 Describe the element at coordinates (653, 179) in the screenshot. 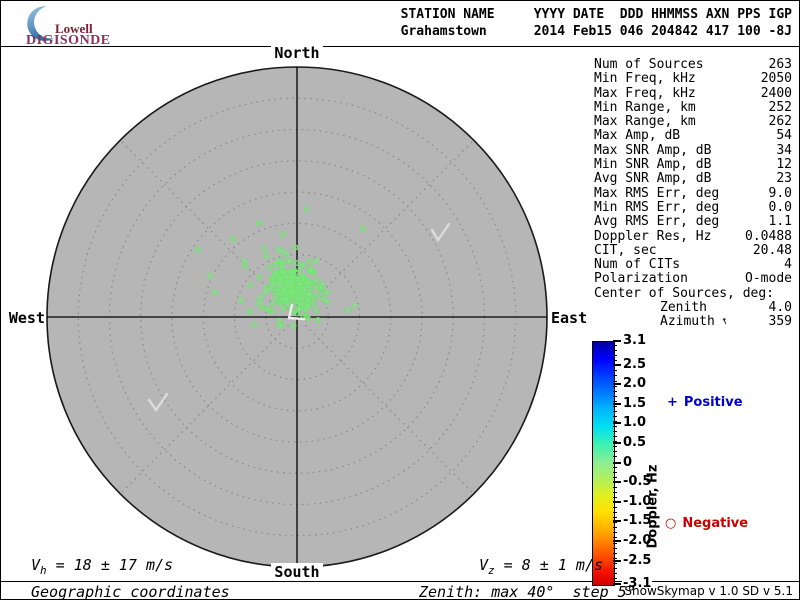

I see `stat-label: Avg SNR Amp, dB` at that location.